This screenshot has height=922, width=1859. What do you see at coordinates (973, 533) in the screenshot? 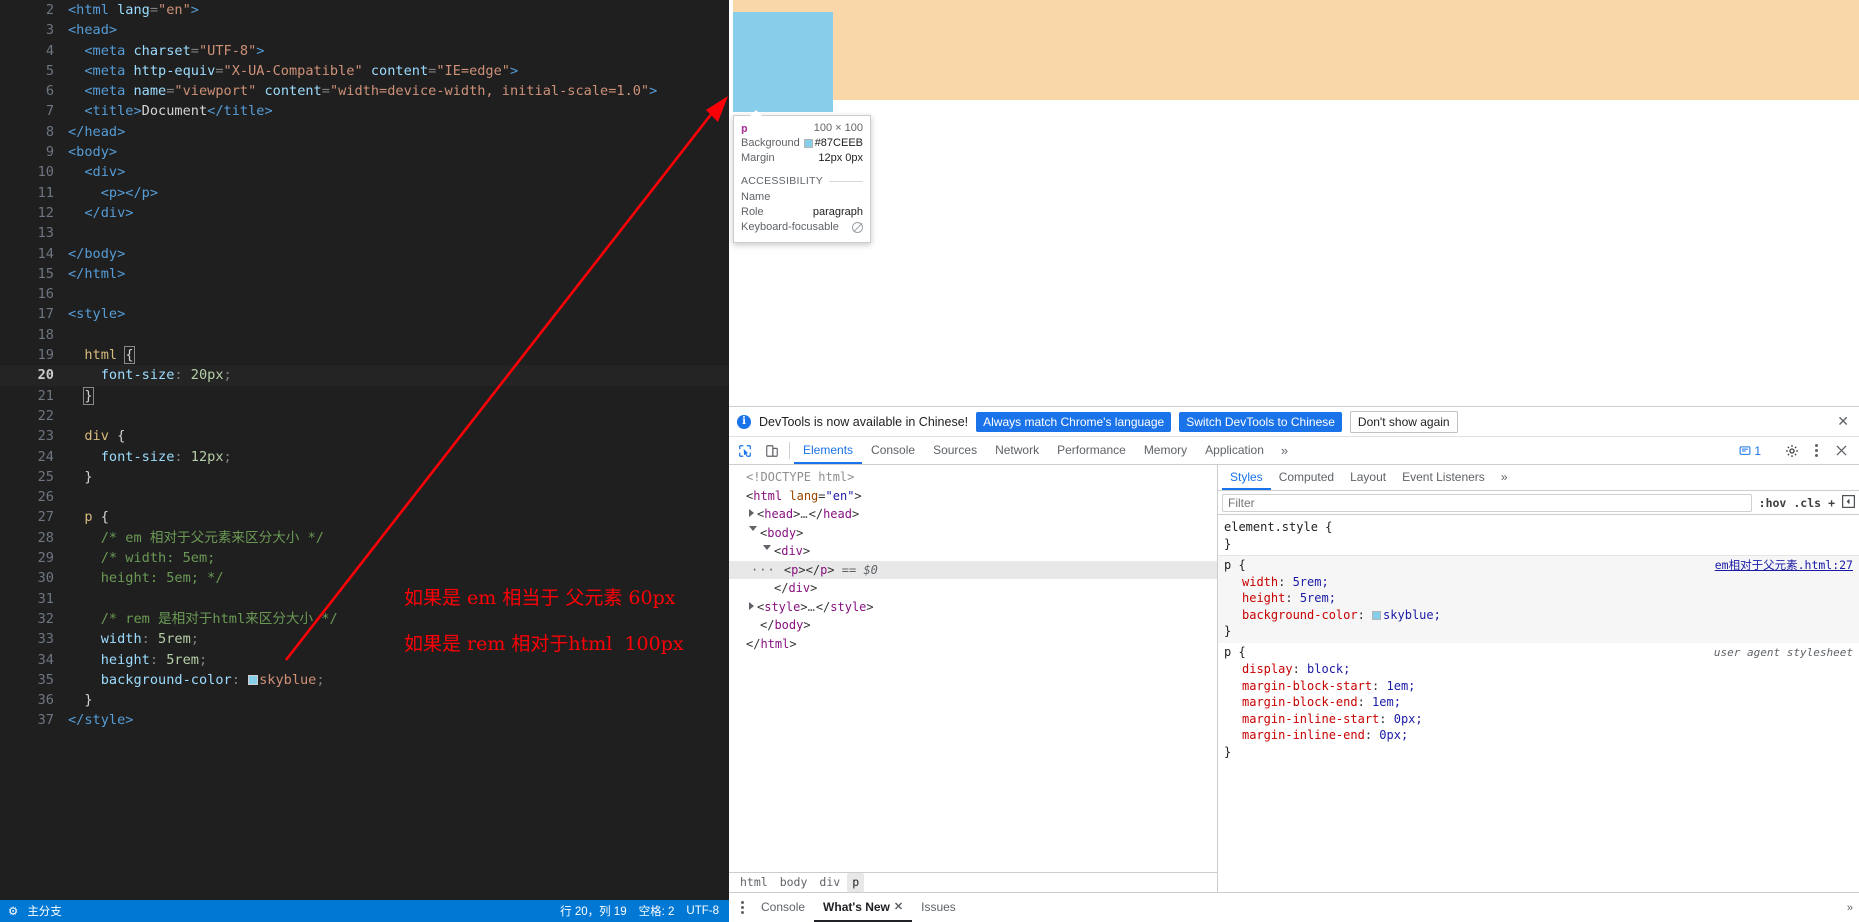
I see `dom-node: <body>` at bounding box center [973, 533].